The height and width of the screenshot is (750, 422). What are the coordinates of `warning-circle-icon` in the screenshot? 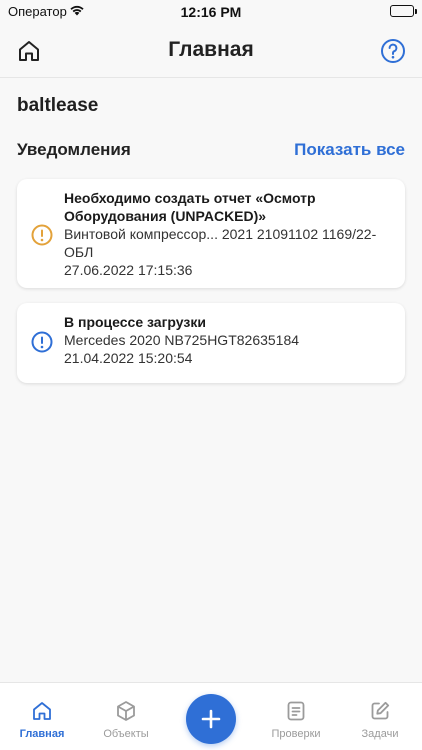 It's located at (42, 235).